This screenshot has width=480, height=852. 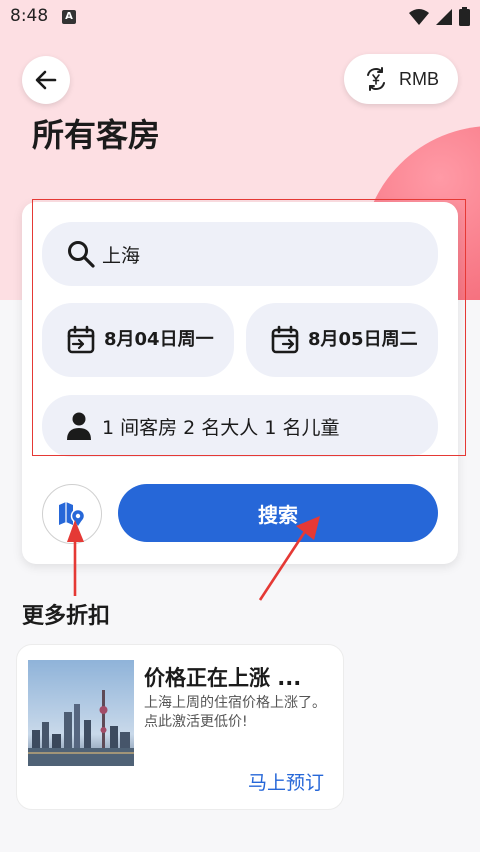 I want to click on signal-icon, so click(x=444, y=16).